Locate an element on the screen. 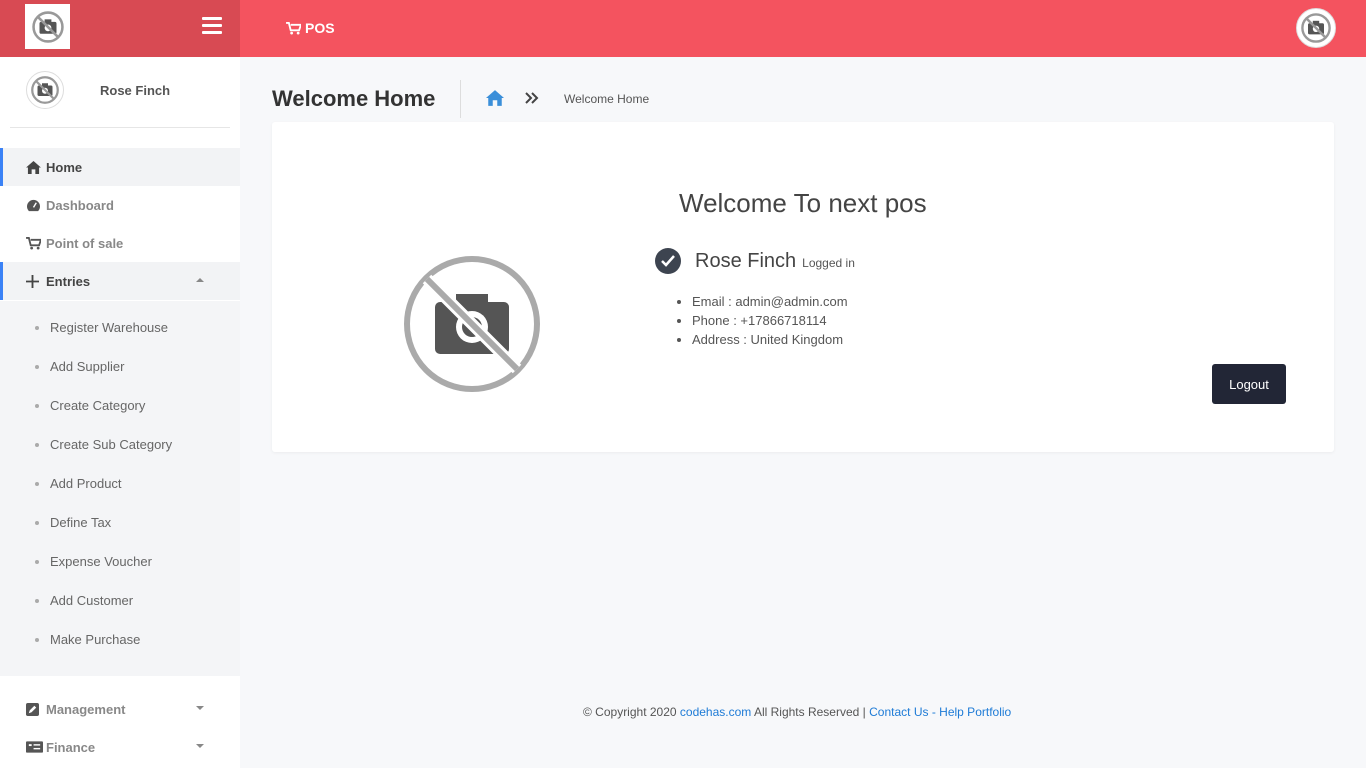 This screenshot has height=768, width=1366. submenu-item: Register Warehouse is located at coordinates (120, 327).